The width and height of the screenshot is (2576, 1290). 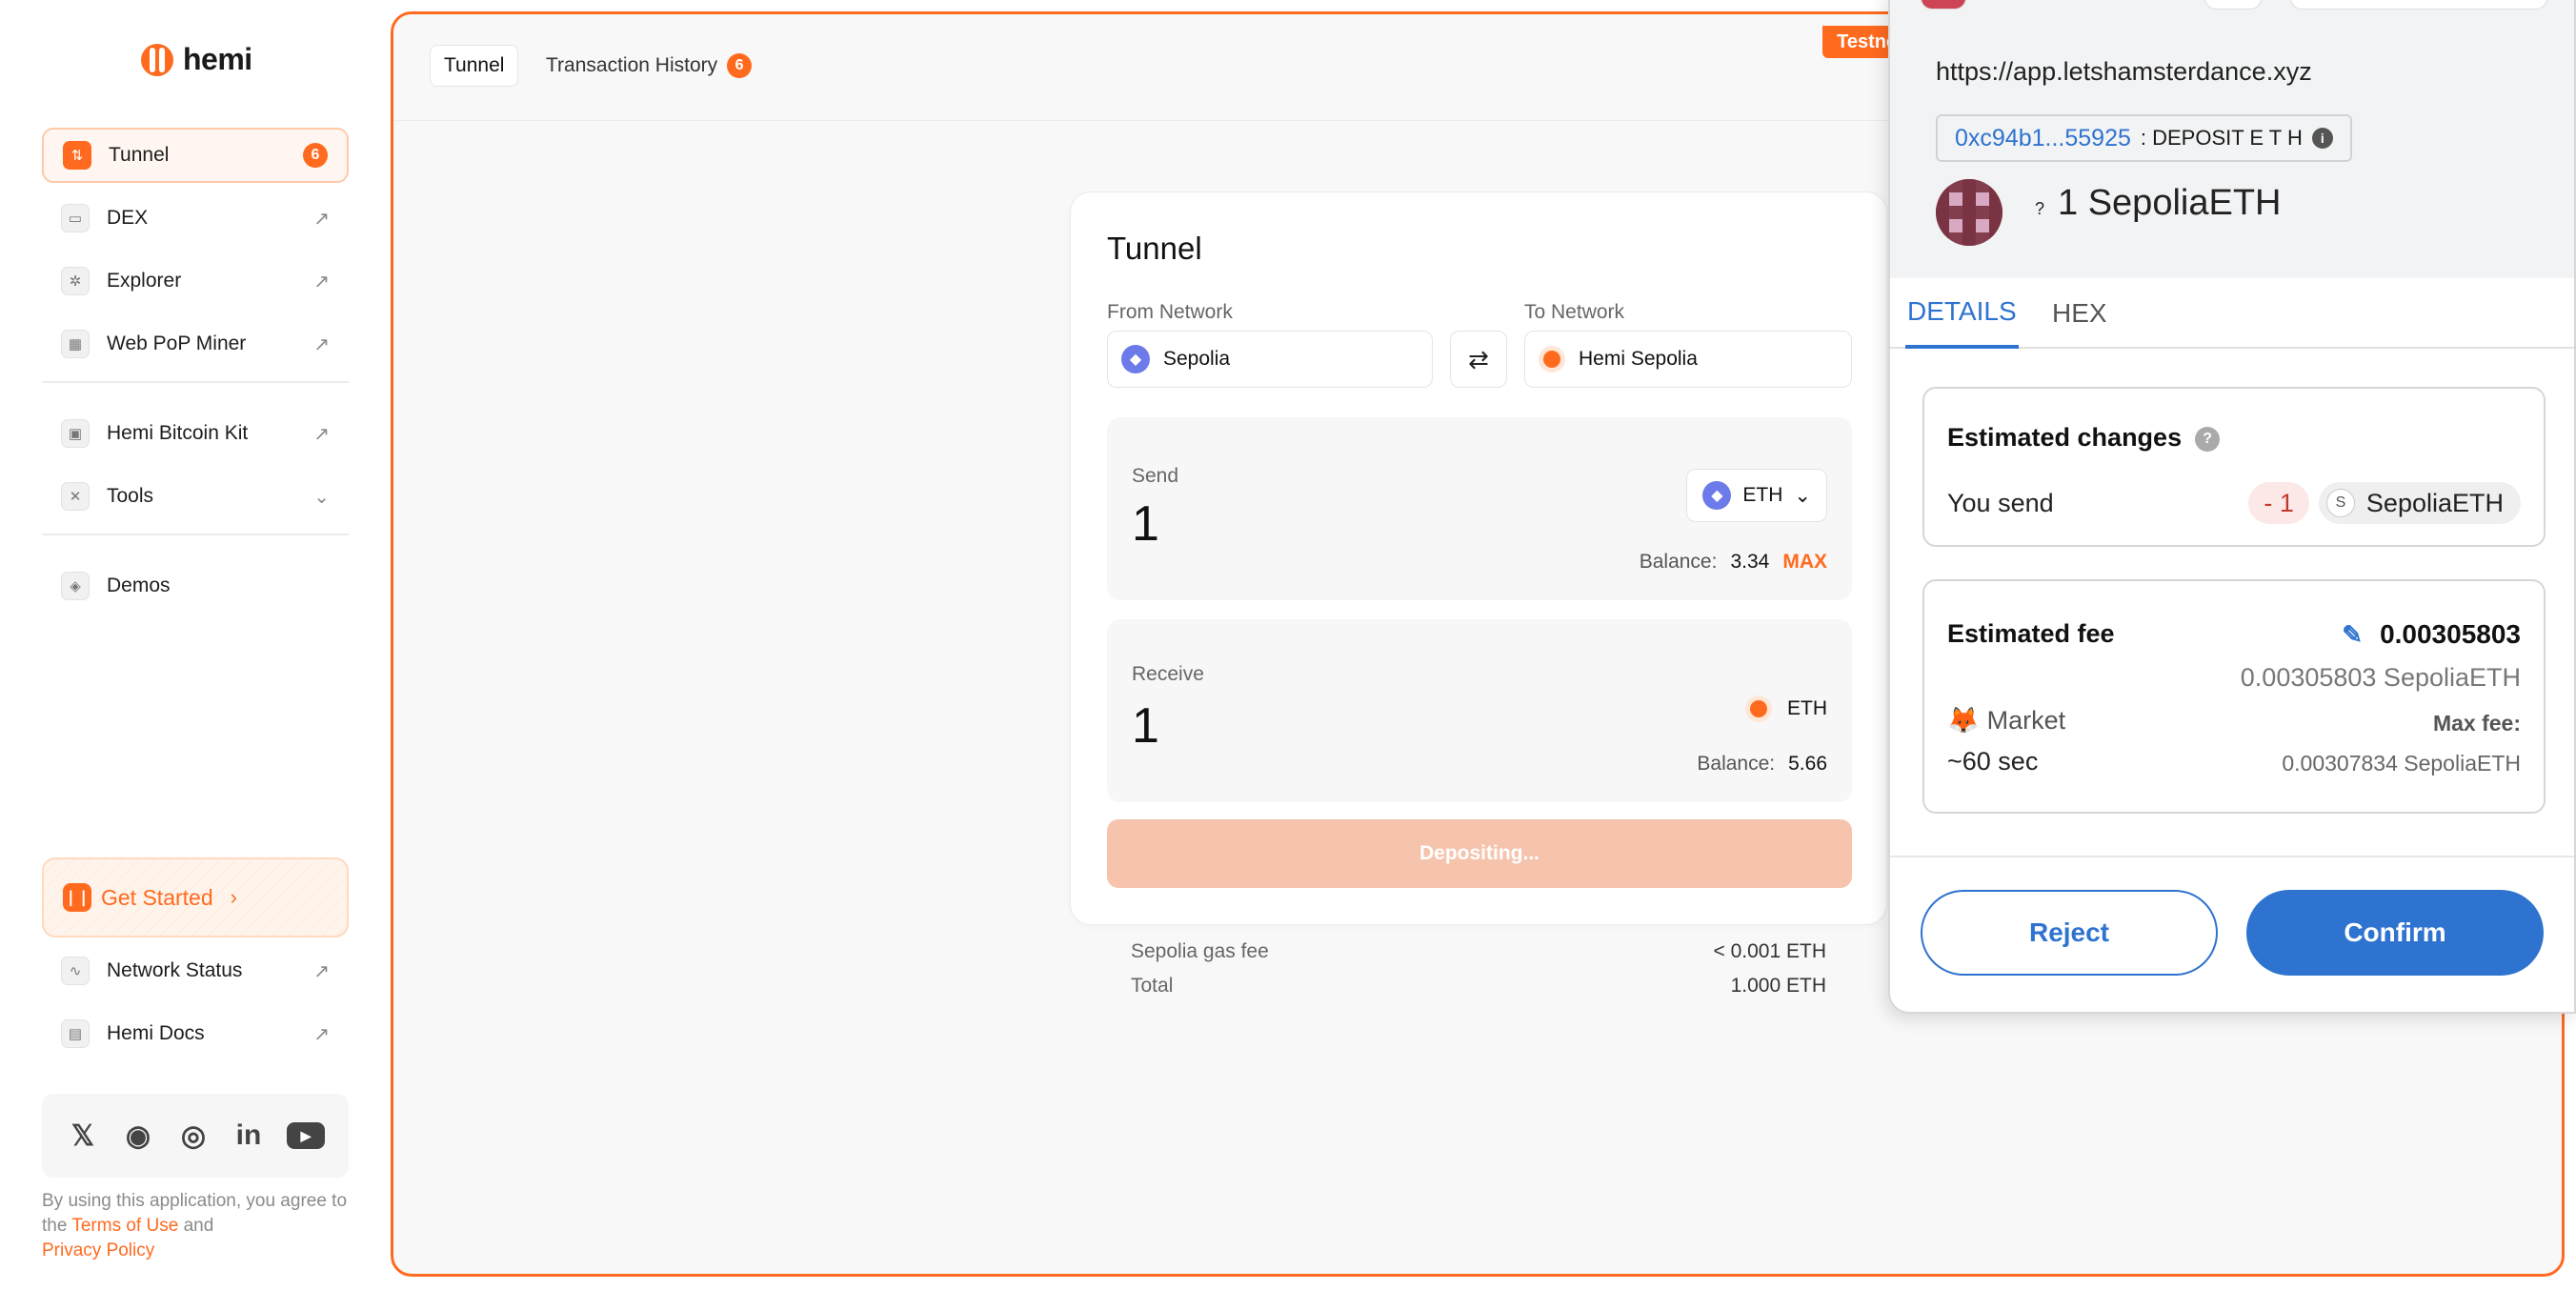 What do you see at coordinates (75, 281) in the screenshot?
I see `explorer-icon: ✲` at bounding box center [75, 281].